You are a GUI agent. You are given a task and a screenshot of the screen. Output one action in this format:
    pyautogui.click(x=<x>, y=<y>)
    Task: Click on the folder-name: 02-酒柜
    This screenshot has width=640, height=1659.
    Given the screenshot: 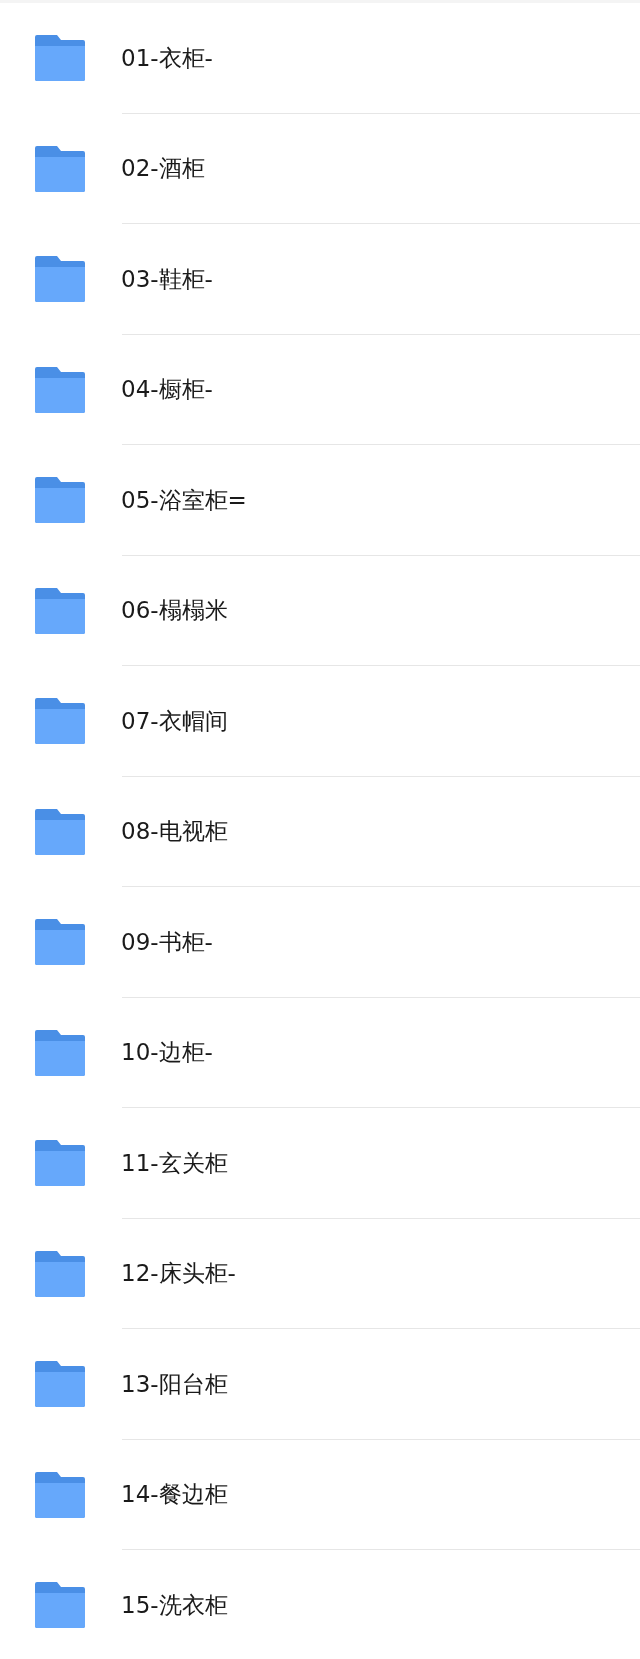 What is the action you would take?
    pyautogui.click(x=163, y=169)
    